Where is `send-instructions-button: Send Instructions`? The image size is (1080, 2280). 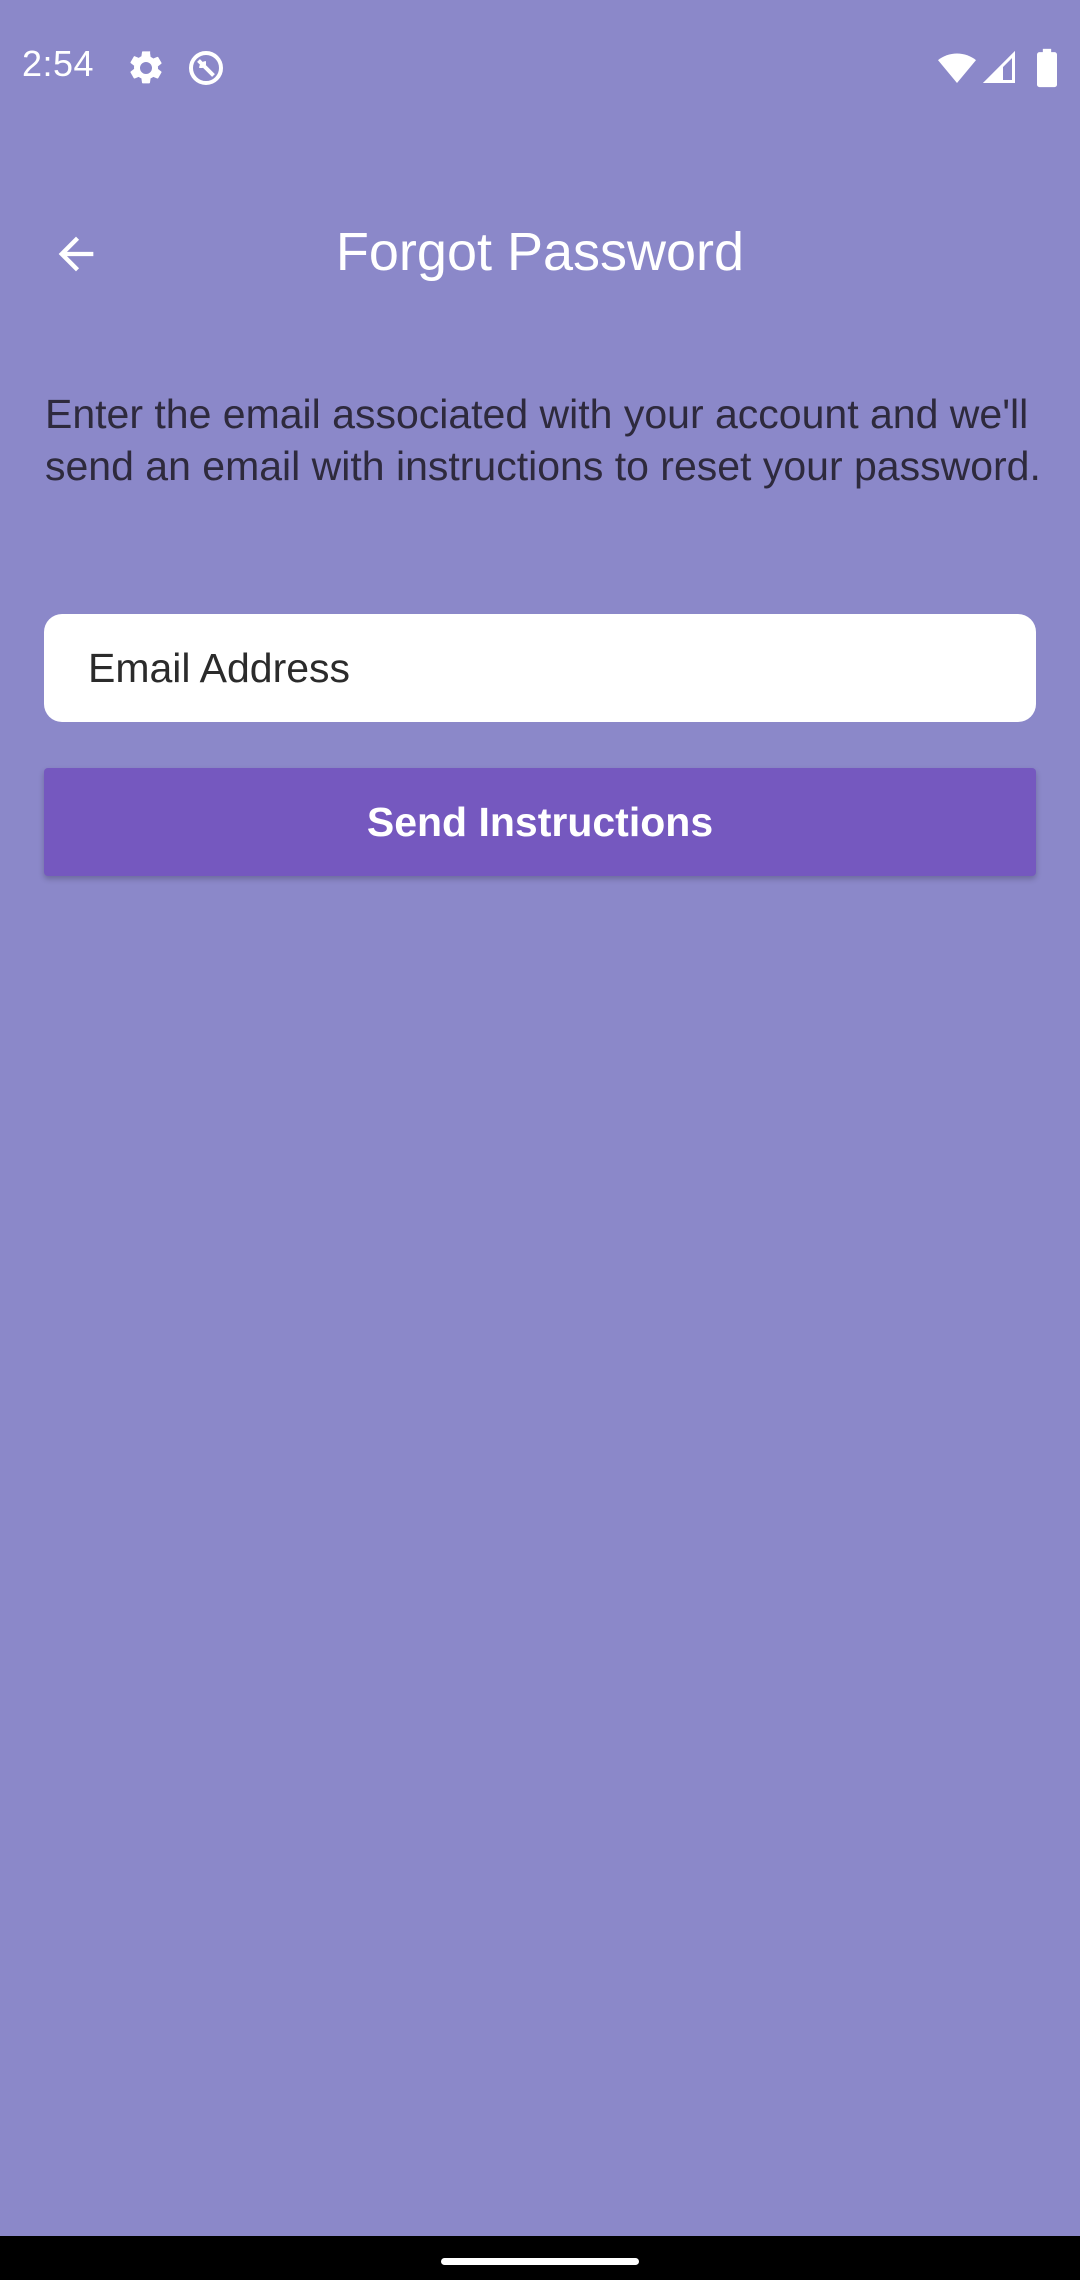 send-instructions-button: Send Instructions is located at coordinates (540, 822).